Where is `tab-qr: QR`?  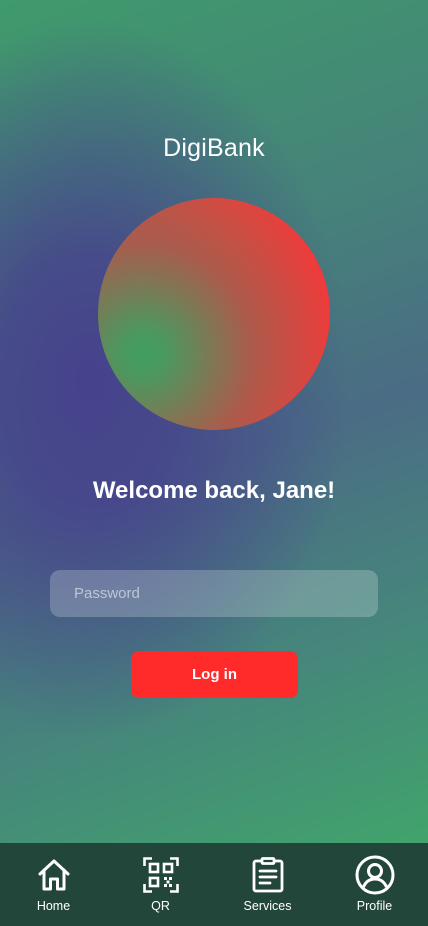 tab-qr: QR is located at coordinates (160, 884).